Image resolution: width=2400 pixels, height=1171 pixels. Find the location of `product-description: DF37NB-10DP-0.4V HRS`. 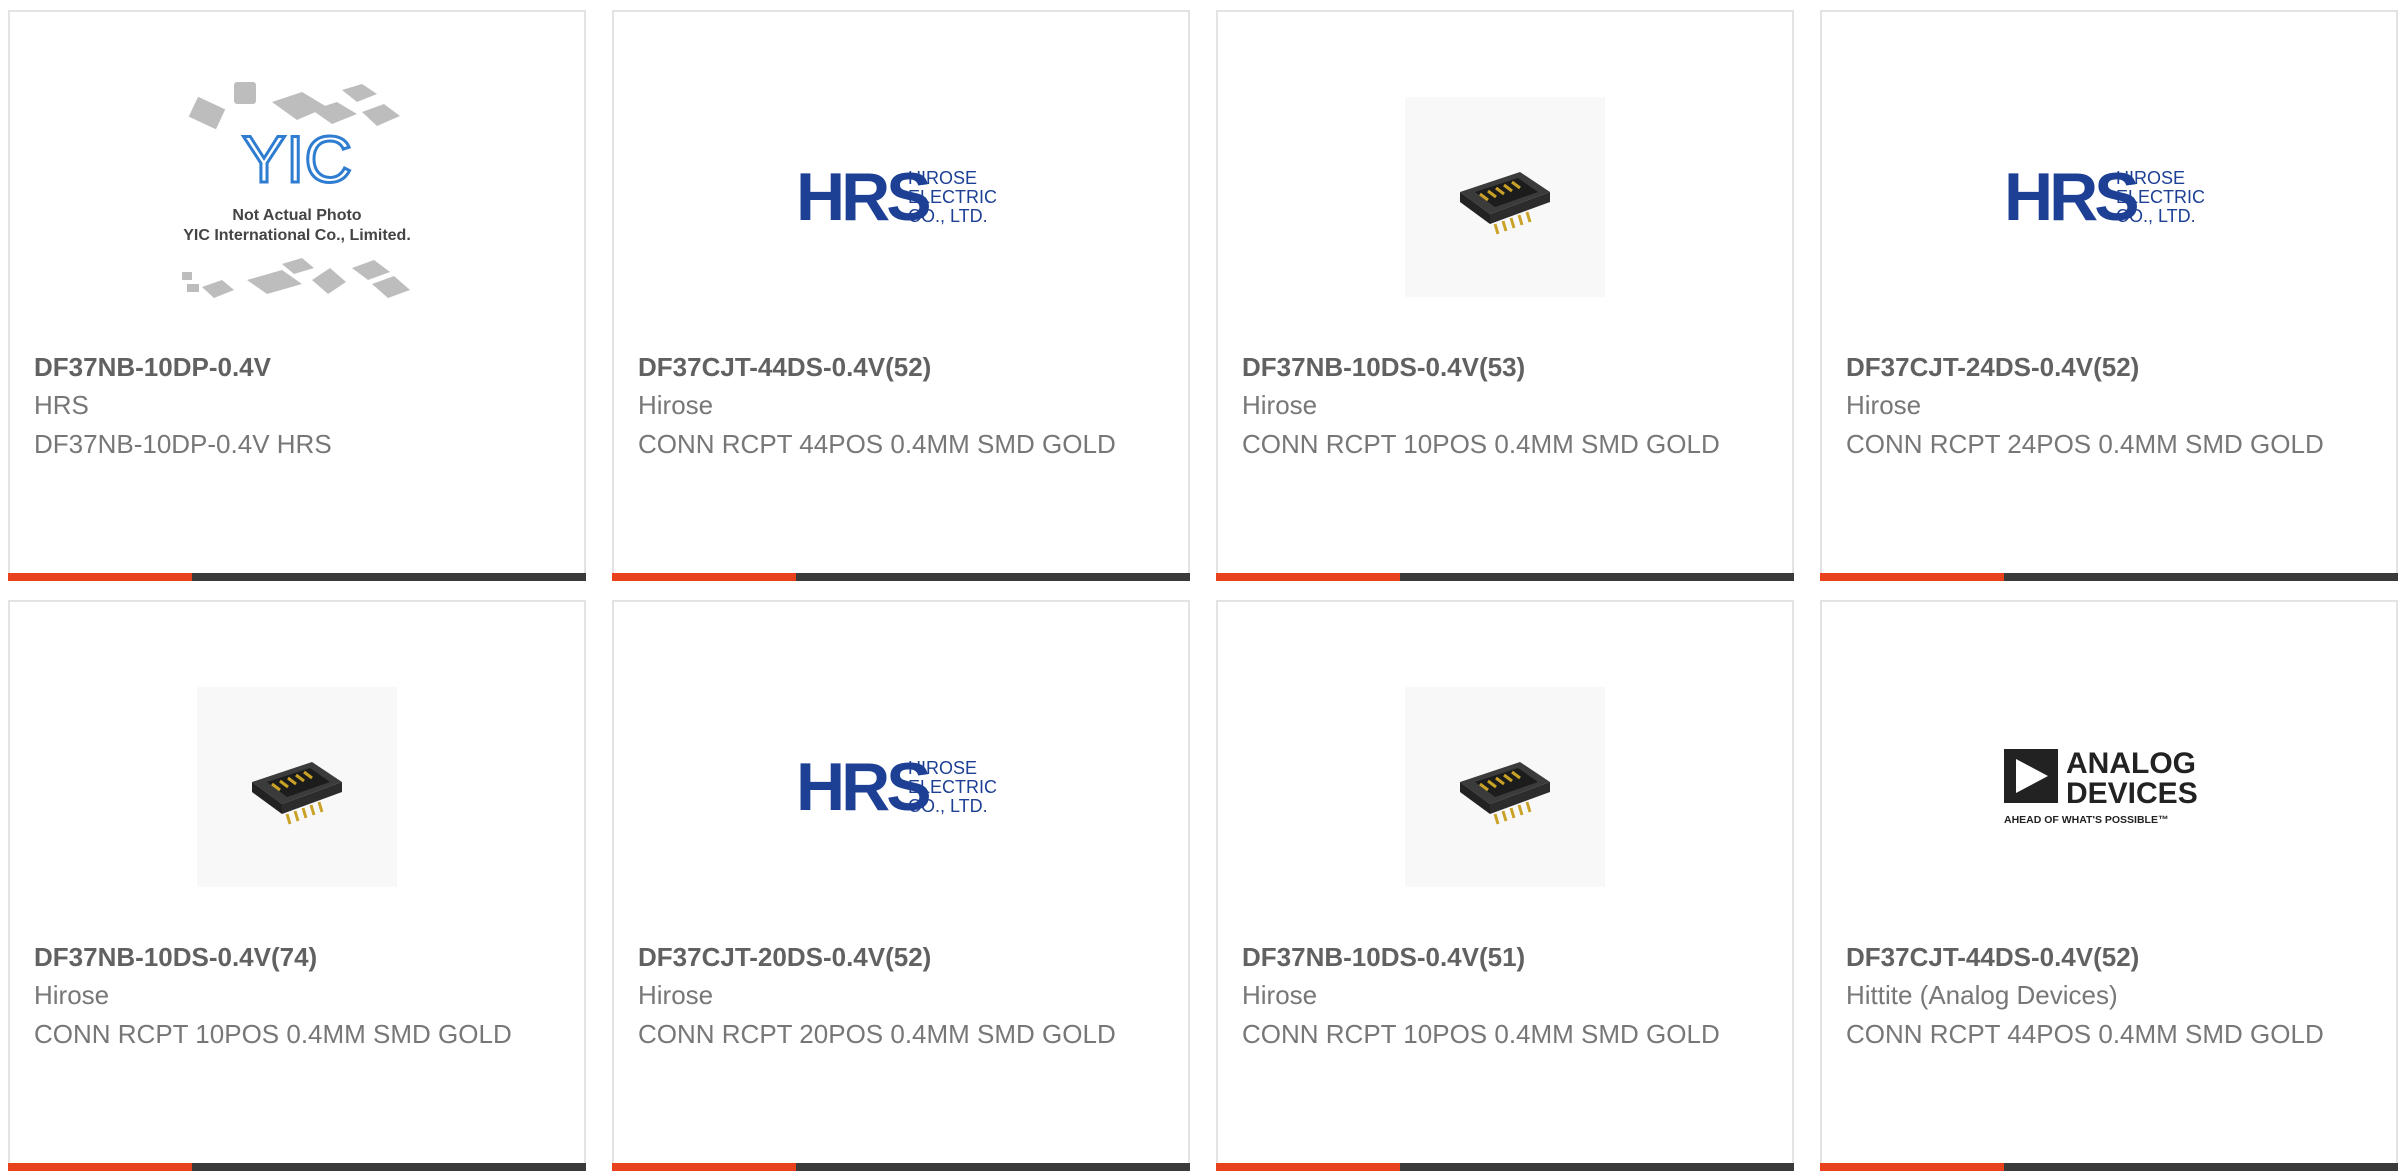

product-description: DF37NB-10DP-0.4V HRS is located at coordinates (183, 444).